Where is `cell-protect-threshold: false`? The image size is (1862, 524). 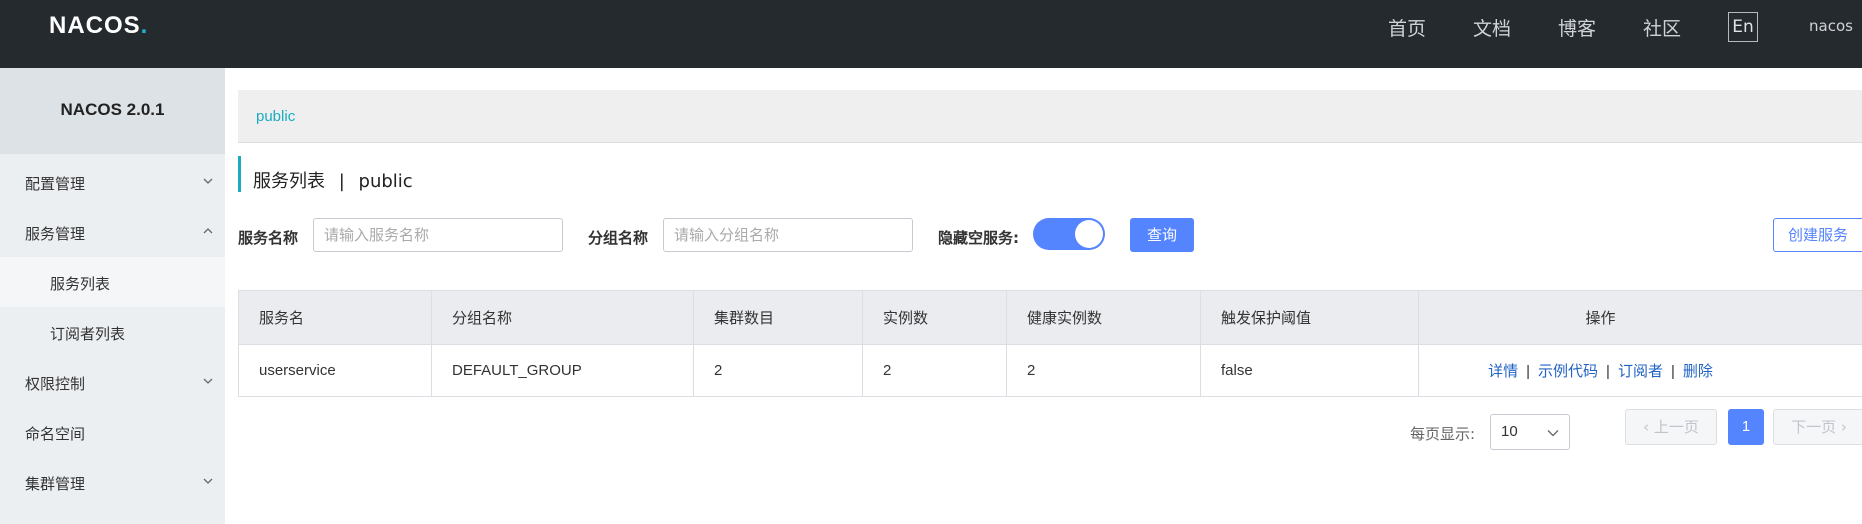 cell-protect-threshold: false is located at coordinates (1309, 370).